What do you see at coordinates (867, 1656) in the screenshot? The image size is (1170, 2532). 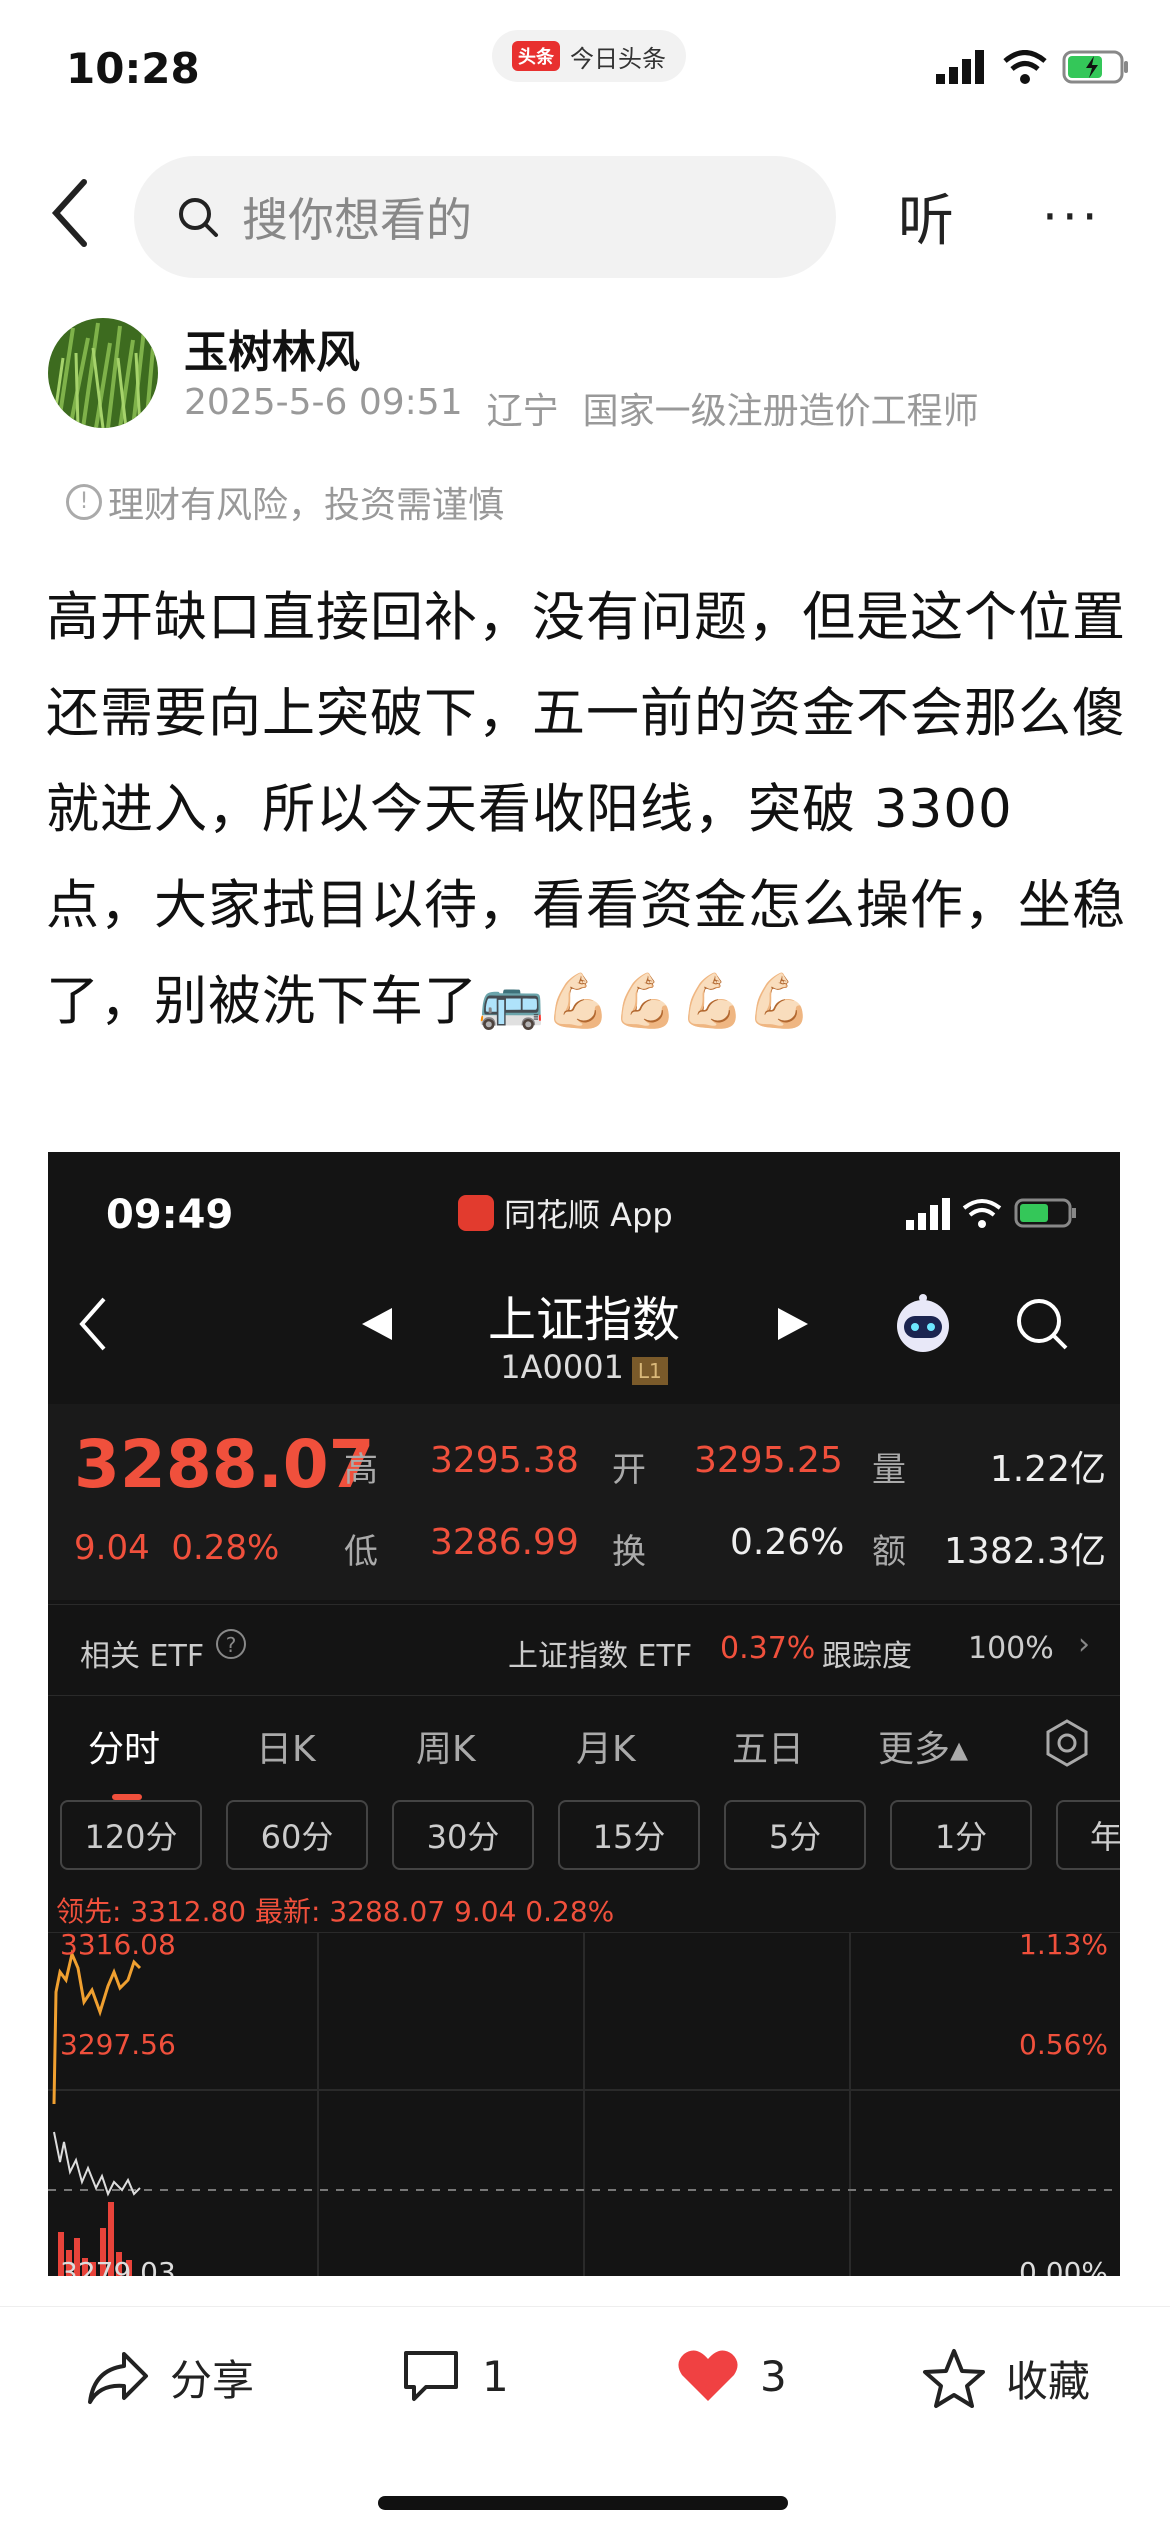 I see `tracking-label: 跟踪度` at bounding box center [867, 1656].